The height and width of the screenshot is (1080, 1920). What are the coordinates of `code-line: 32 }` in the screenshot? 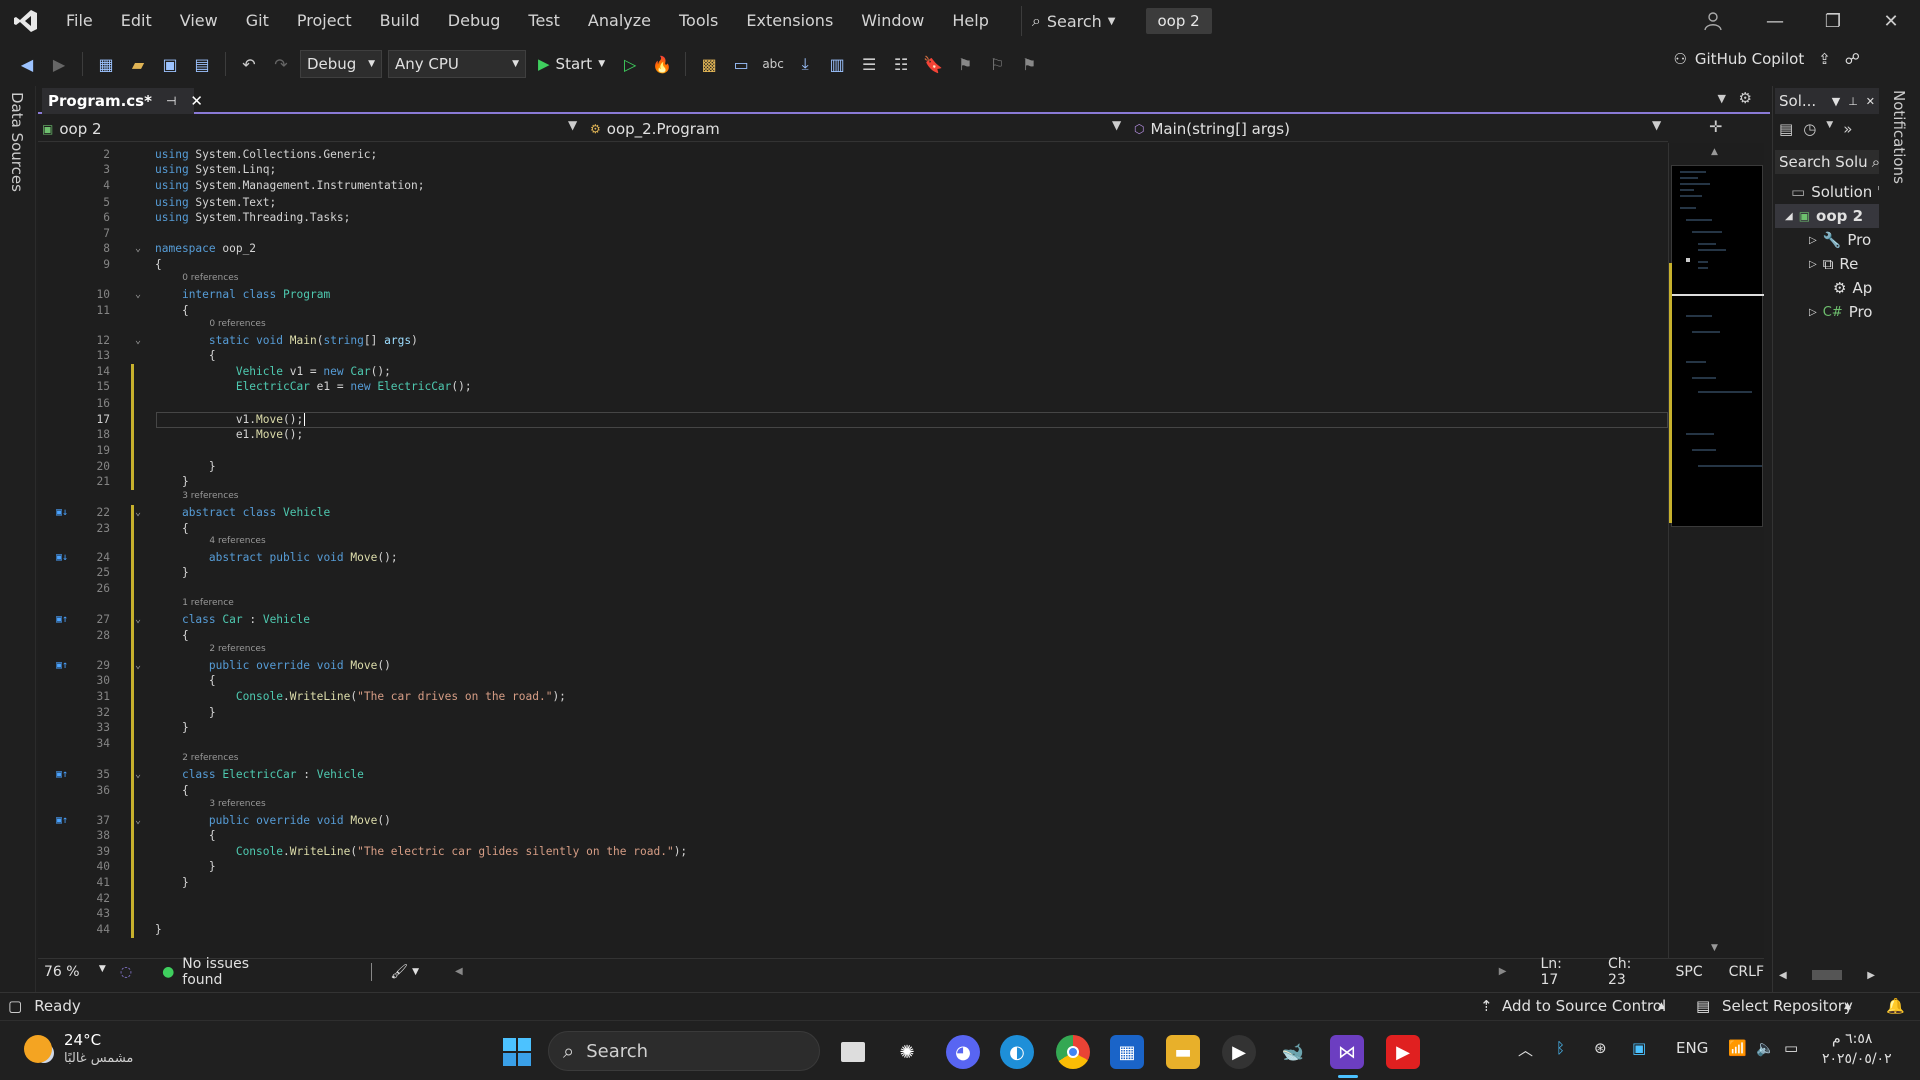 It's located at (853, 713).